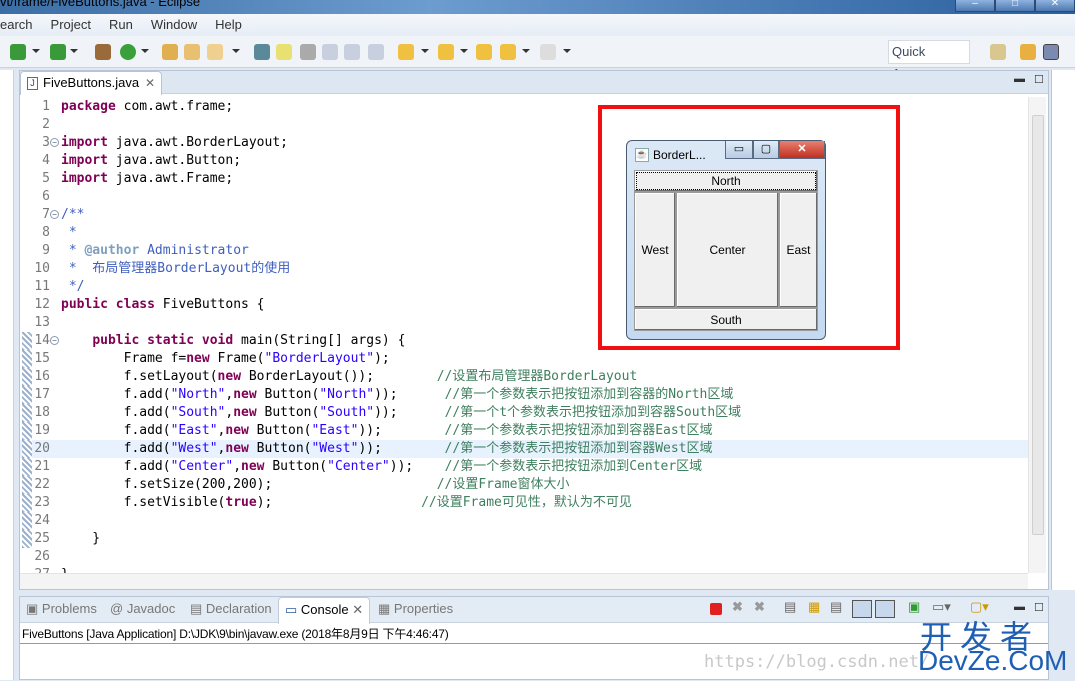  Describe the element at coordinates (766, 150) in the screenshot. I see `maximize-icon: ▢` at that location.